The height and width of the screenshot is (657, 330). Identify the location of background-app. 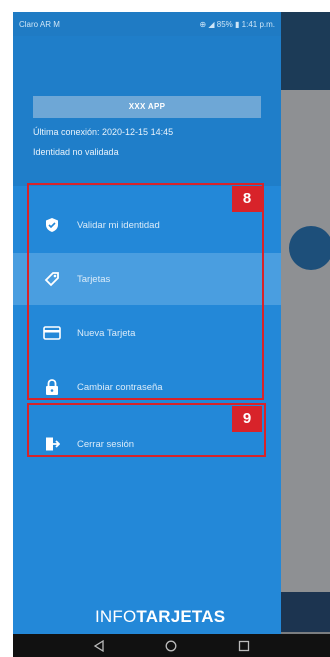
(305, 334).